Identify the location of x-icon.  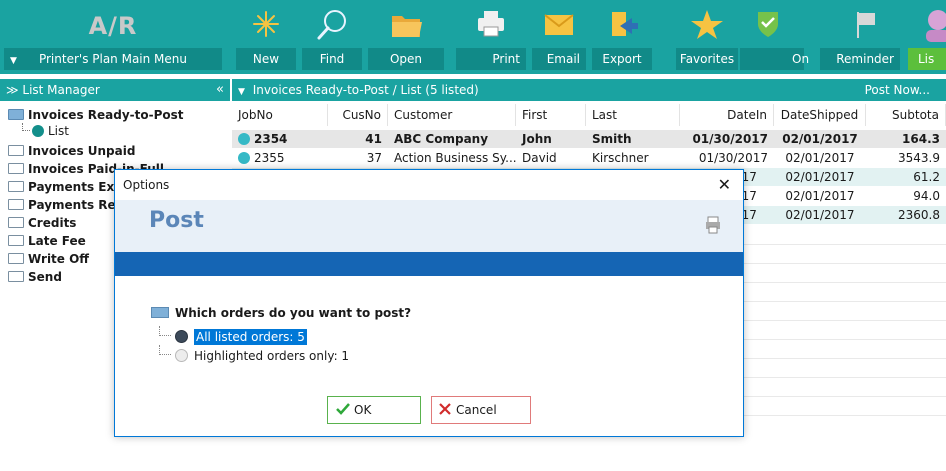
(445, 409).